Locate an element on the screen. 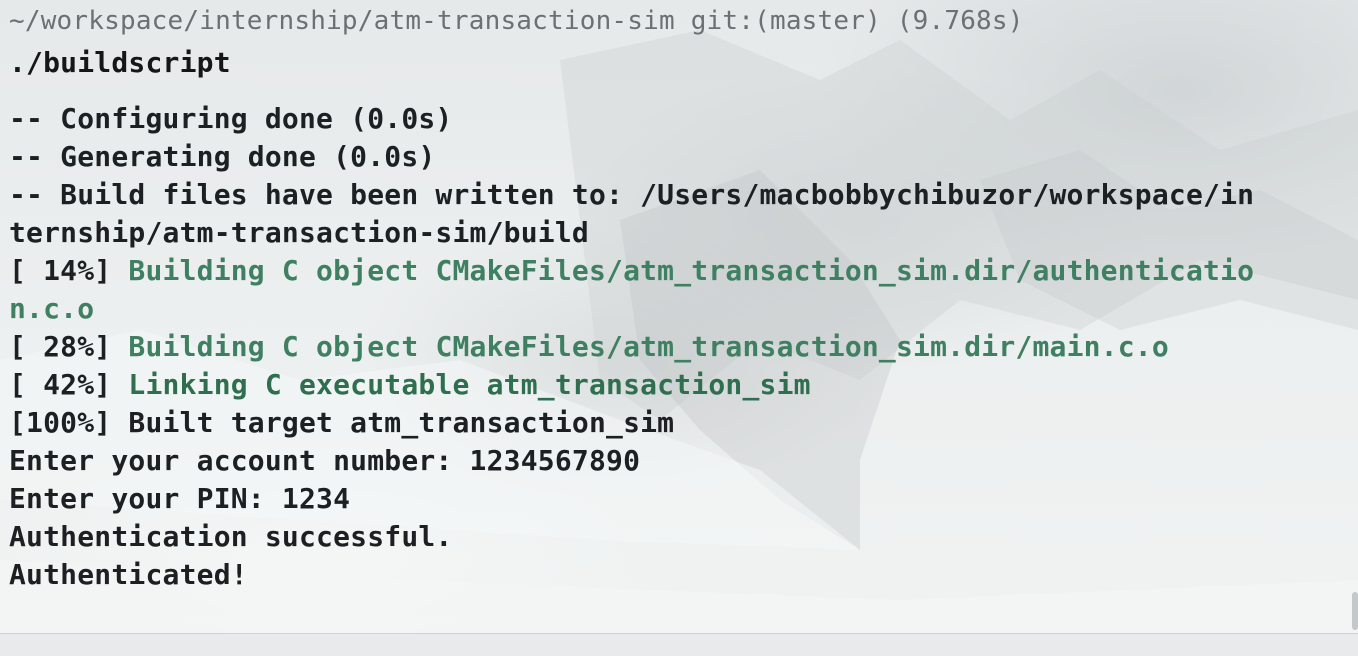 The width and height of the screenshot is (1358, 656). output-line-auth-success: Authentication successful. is located at coordinates (231, 536).